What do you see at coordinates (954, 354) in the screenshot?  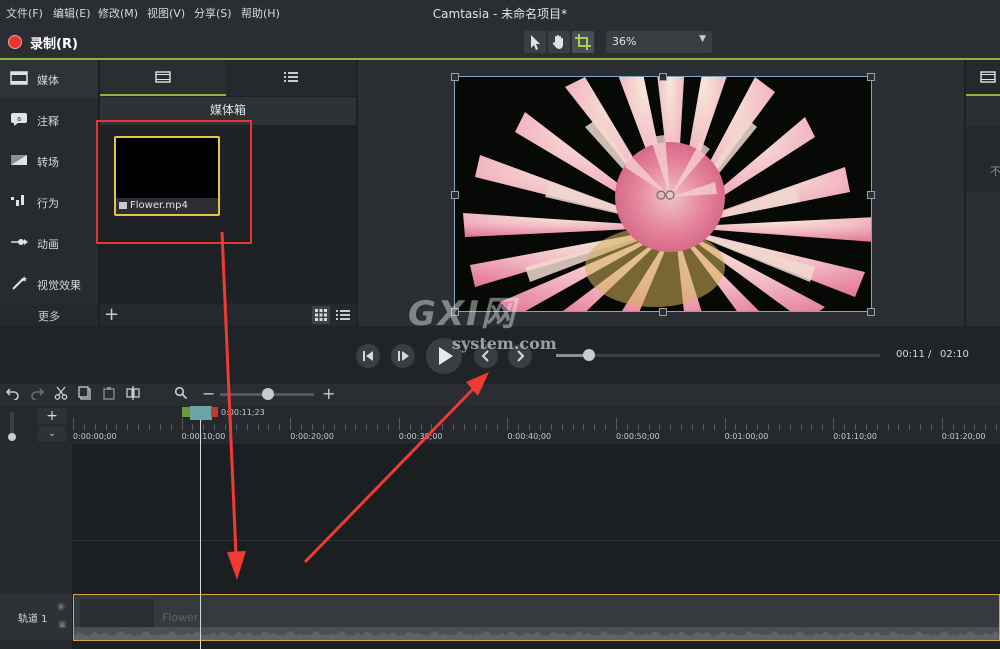 I see `total-time: 02:10` at bounding box center [954, 354].